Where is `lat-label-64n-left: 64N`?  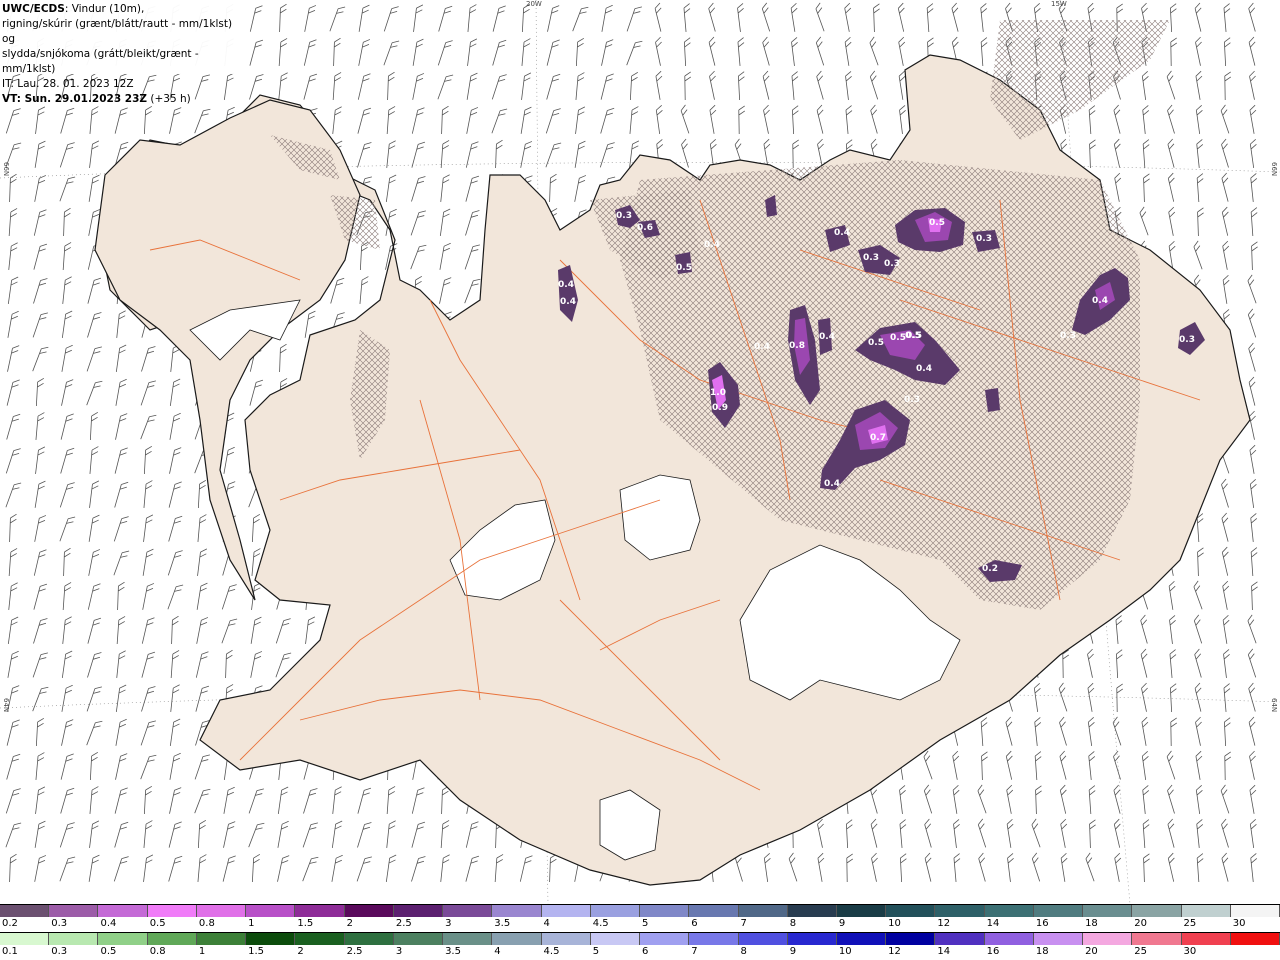 lat-label-64n-left: 64N is located at coordinates (6, 705).